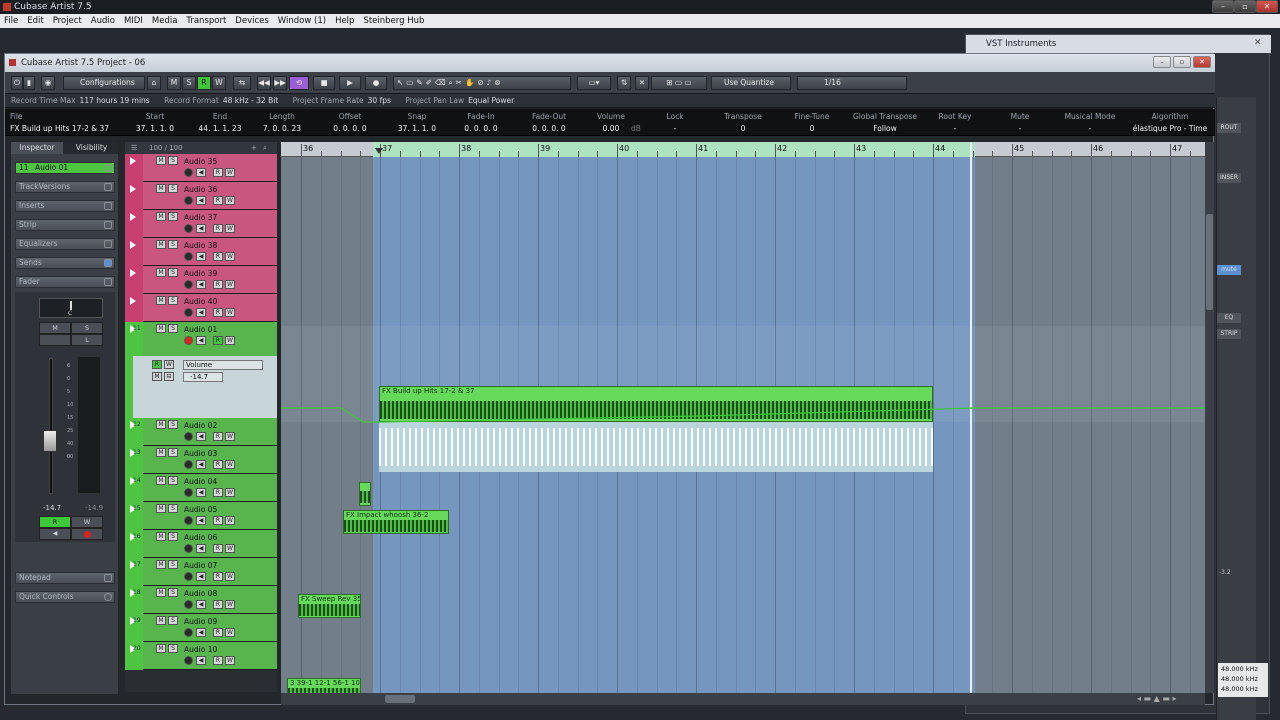  Describe the element at coordinates (108, 206) in the screenshot. I see `inserts-bypass-icon` at that location.